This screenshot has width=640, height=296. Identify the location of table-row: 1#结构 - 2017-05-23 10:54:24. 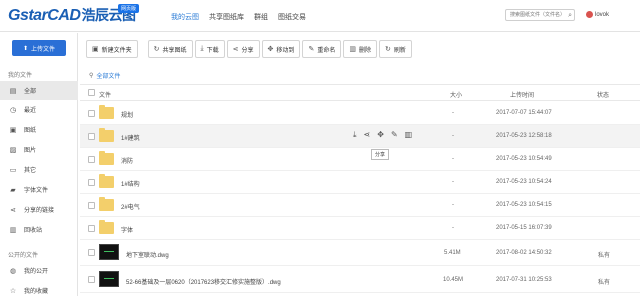
(360, 182).